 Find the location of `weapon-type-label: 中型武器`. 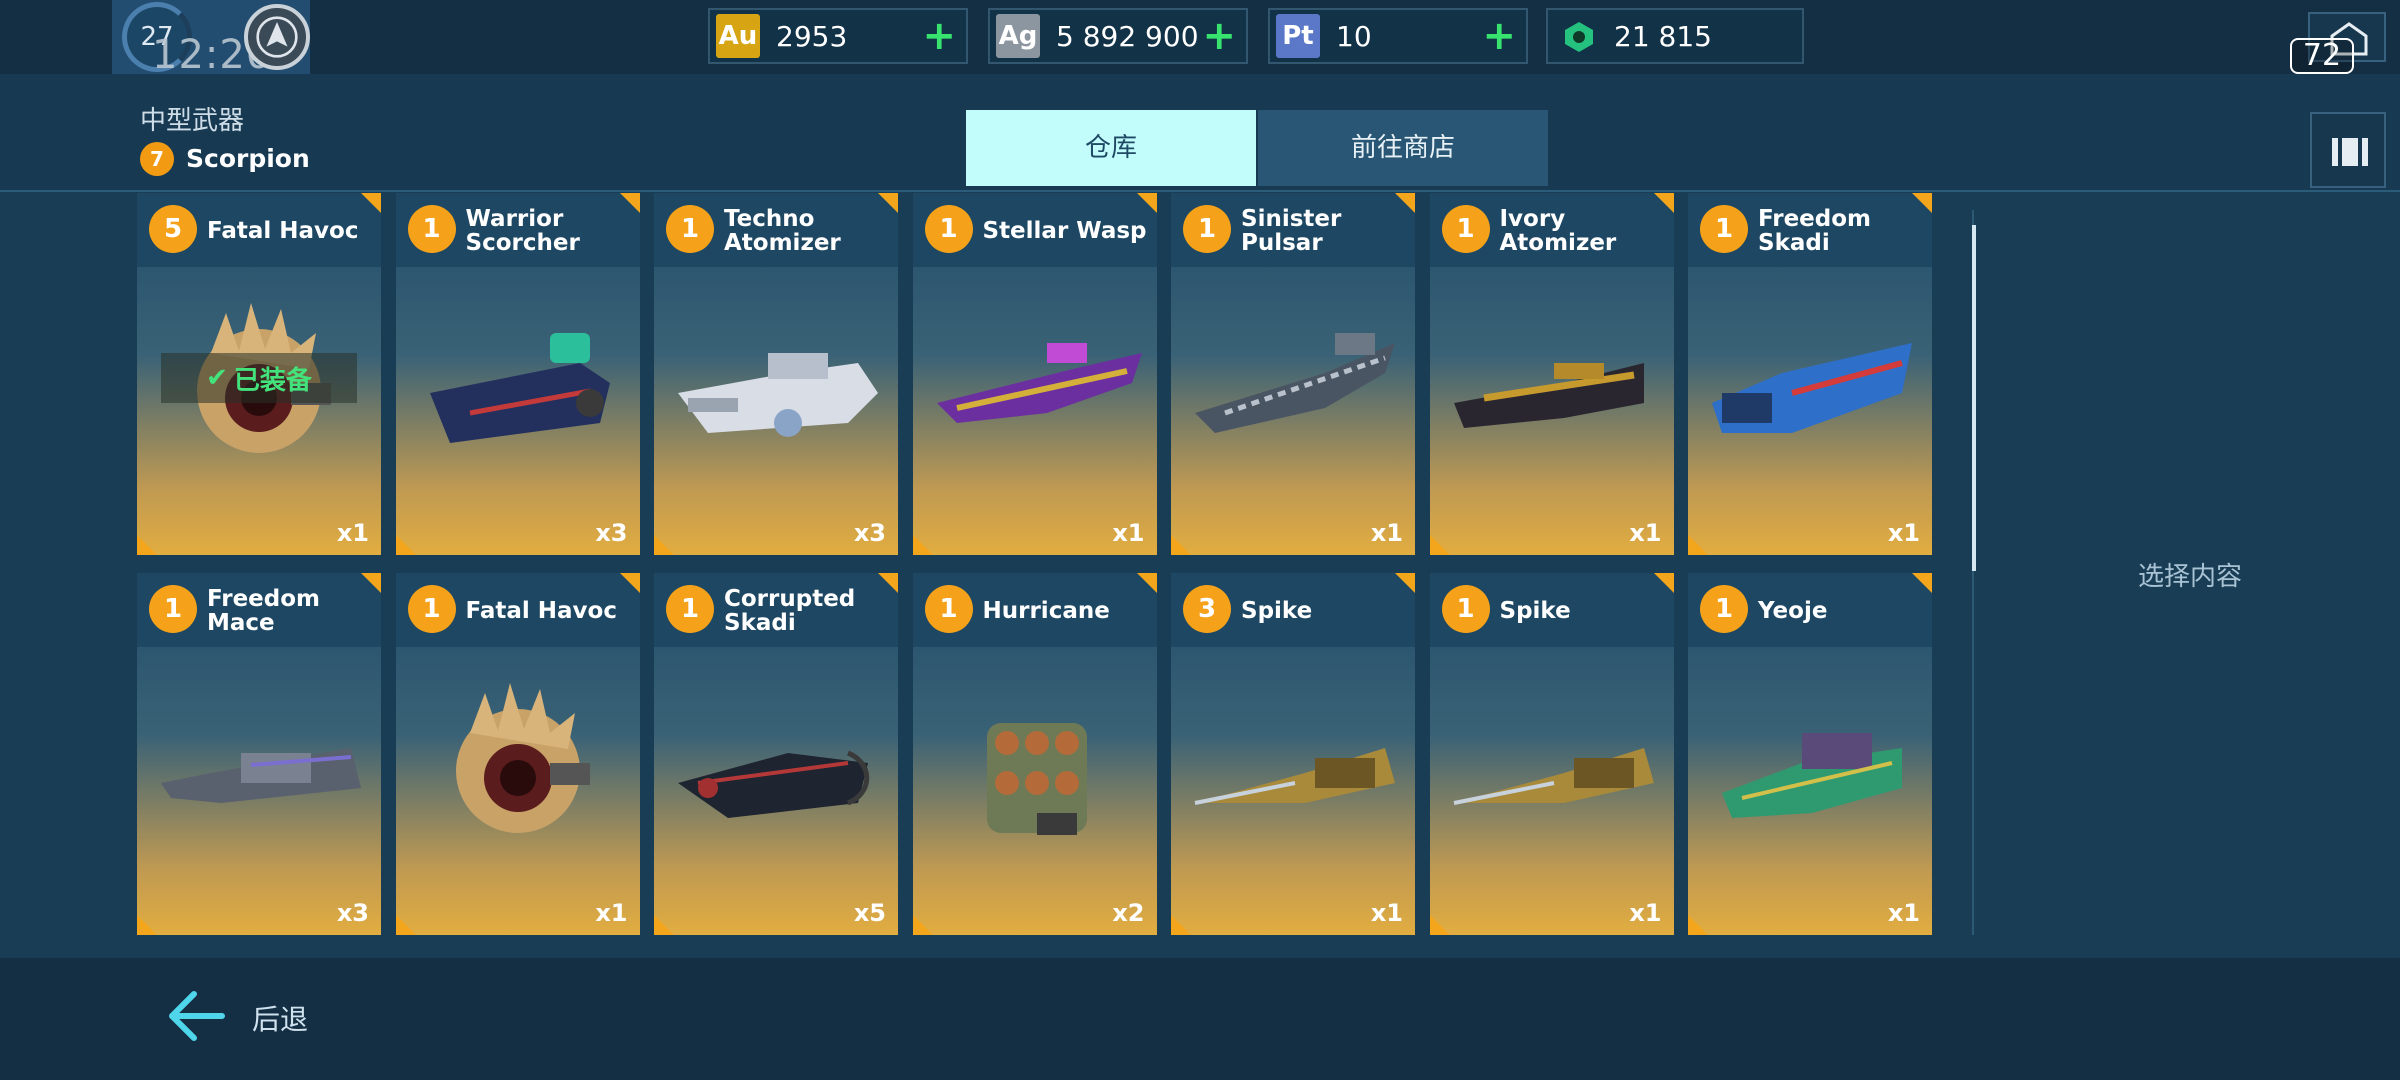

weapon-type-label: 中型武器 is located at coordinates (192, 121).